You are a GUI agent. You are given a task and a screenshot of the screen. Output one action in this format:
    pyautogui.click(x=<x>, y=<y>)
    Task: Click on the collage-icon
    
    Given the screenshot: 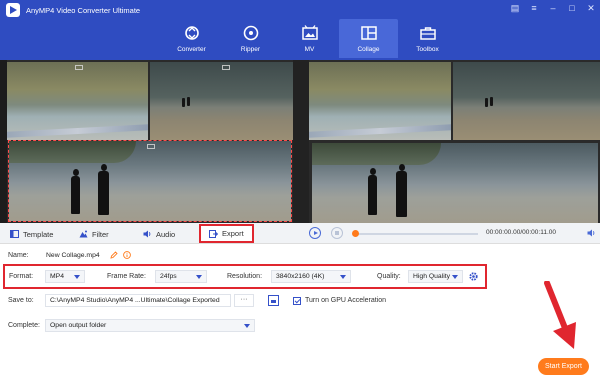 What is the action you would take?
    pyautogui.click(x=368, y=33)
    